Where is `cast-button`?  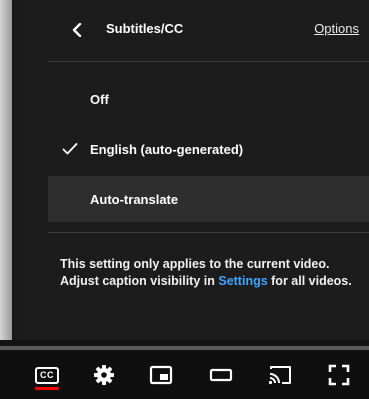
cast-button is located at coordinates (280, 375).